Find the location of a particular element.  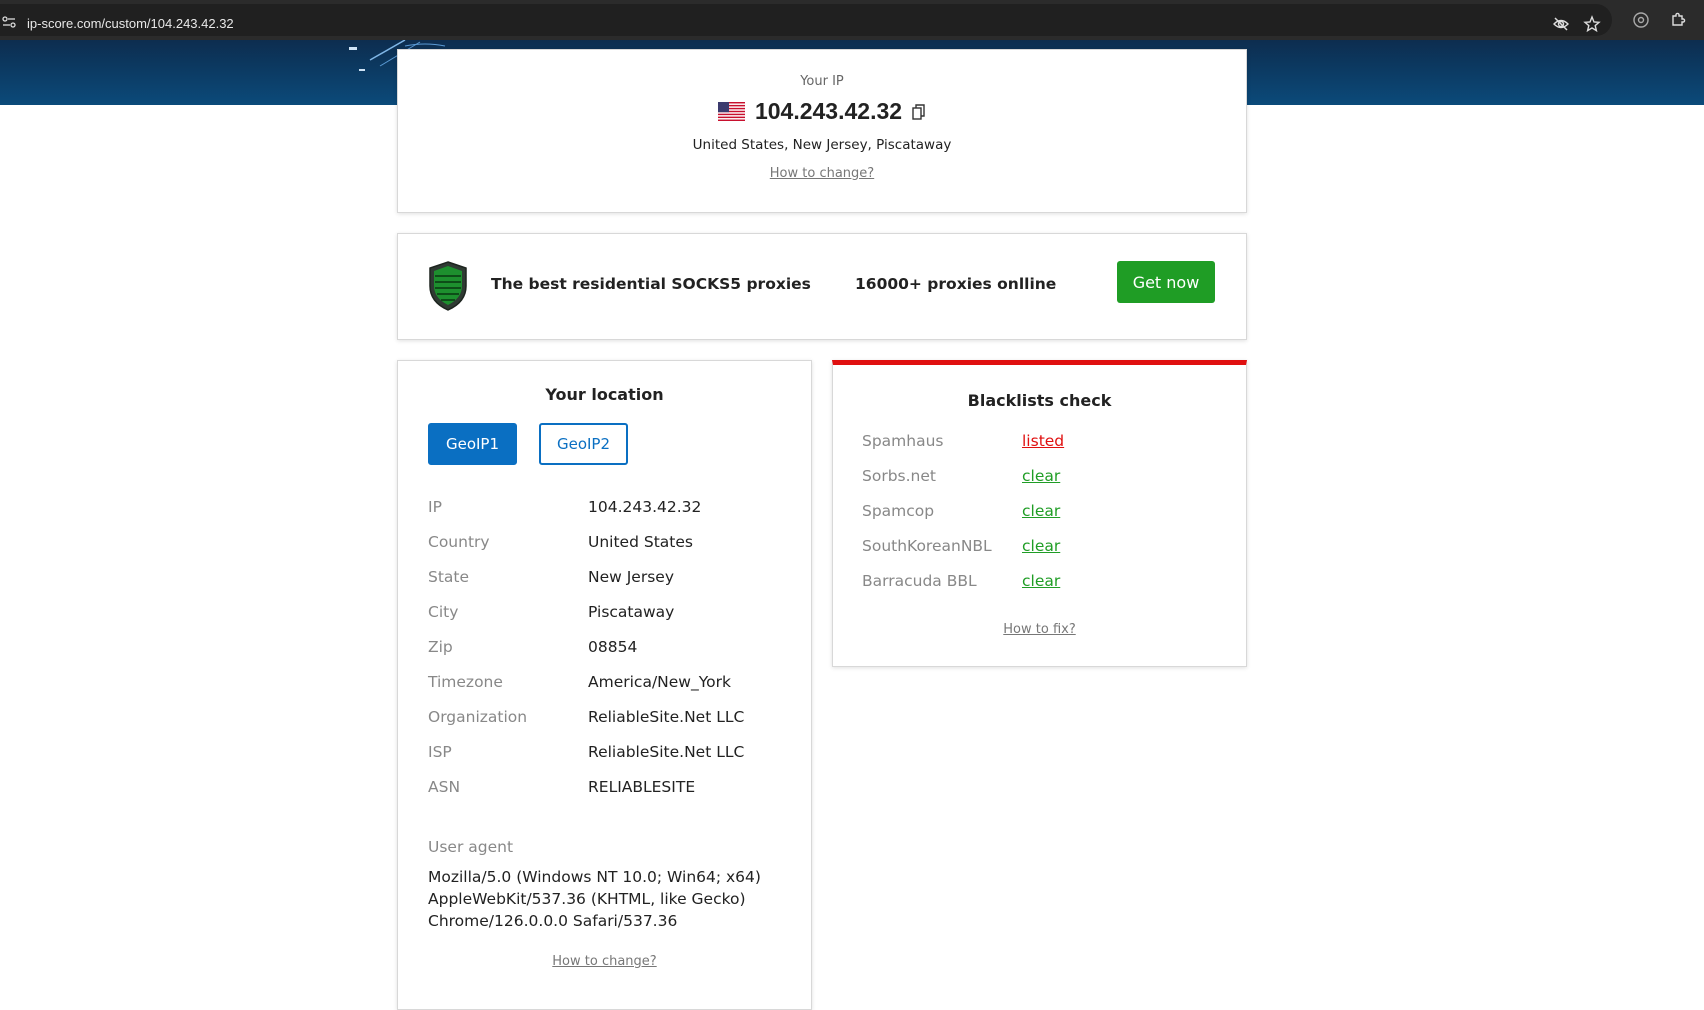

location-label: IP is located at coordinates (435, 507).